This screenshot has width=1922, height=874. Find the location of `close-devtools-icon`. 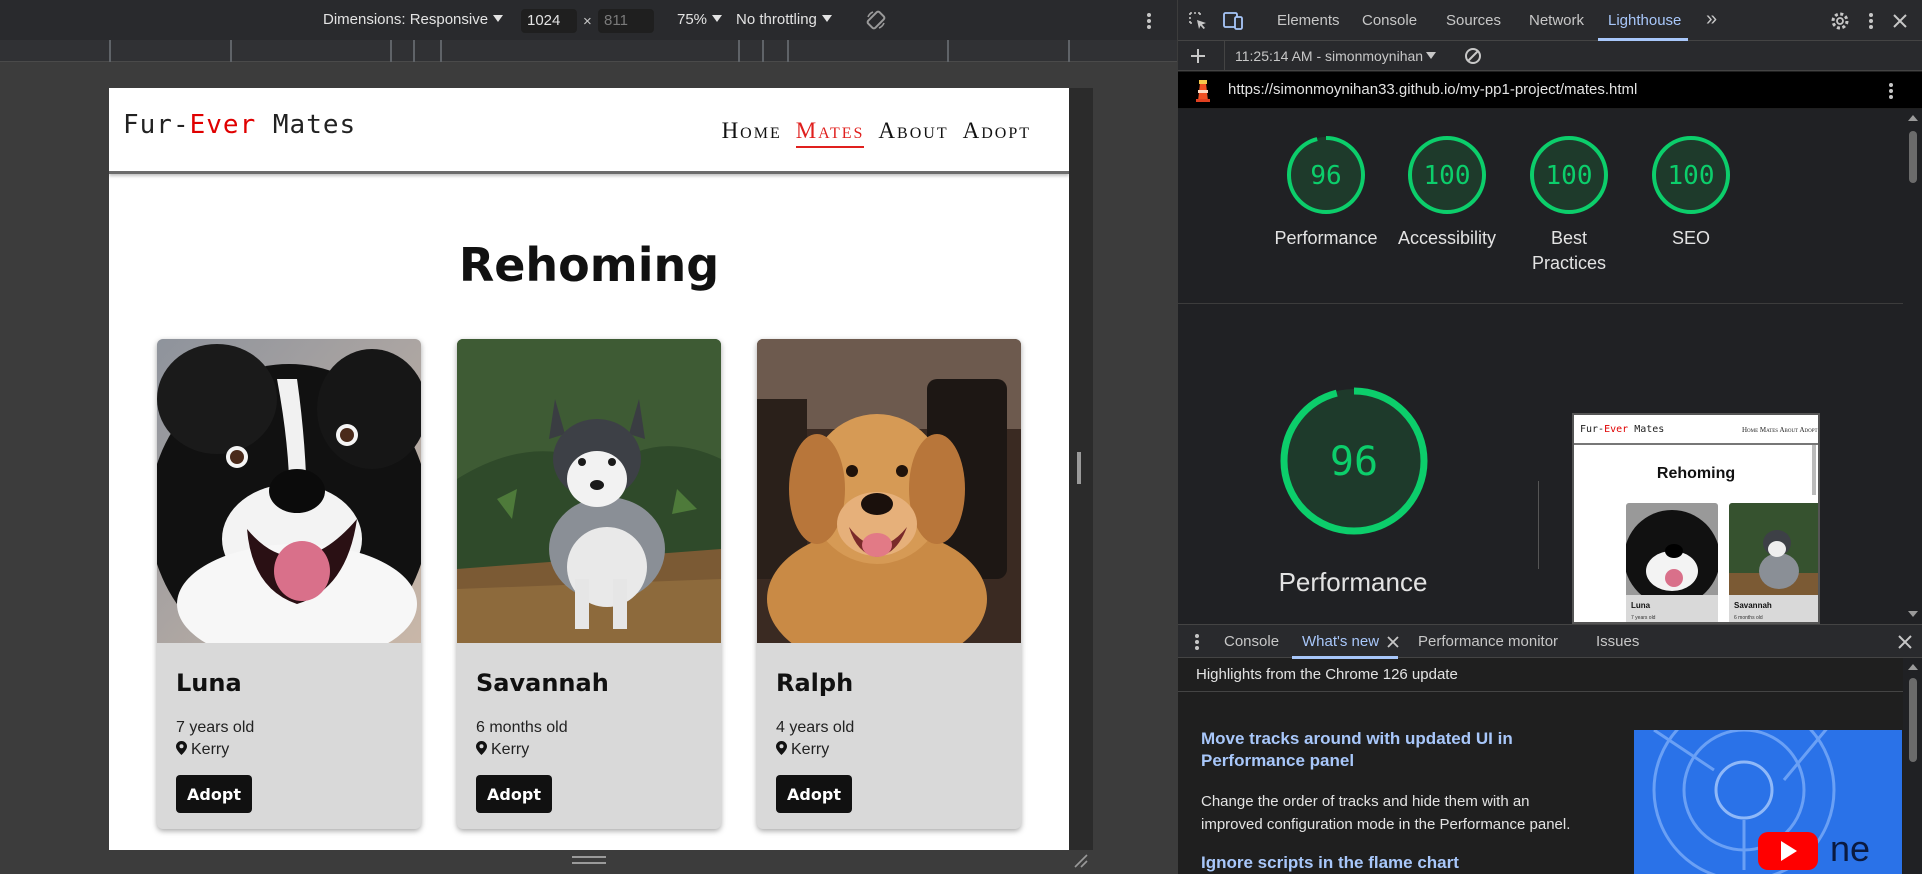

close-devtools-icon is located at coordinates (1900, 21).